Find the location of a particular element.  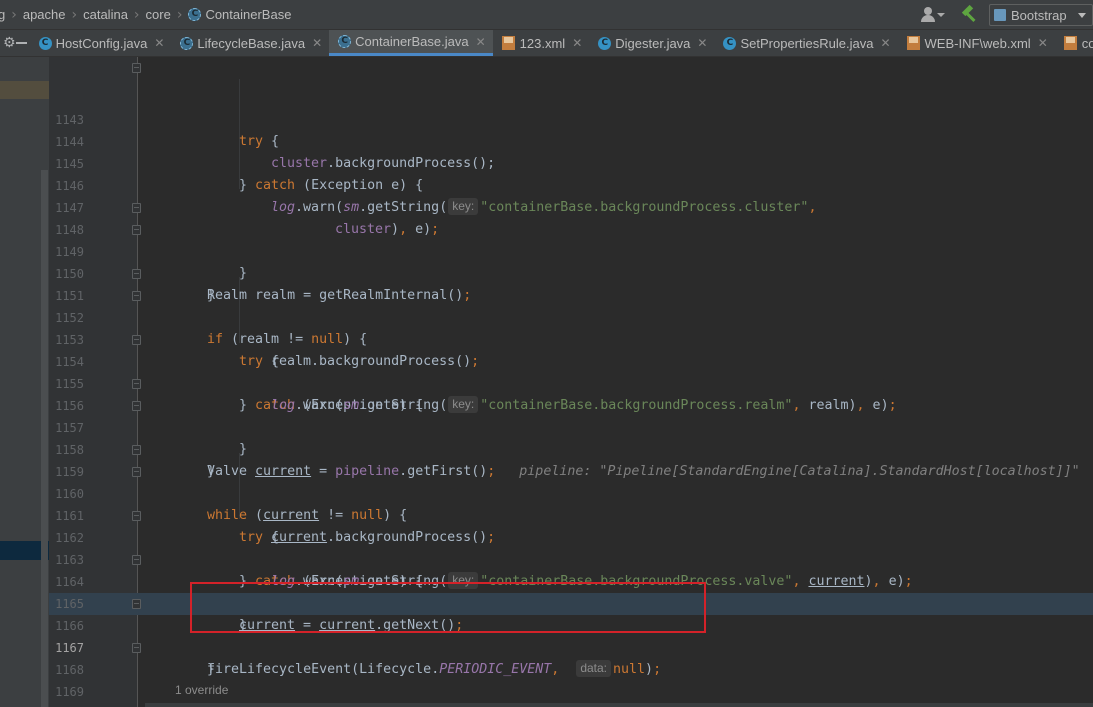

code-line: 1152 try { is located at coordinates (571, 327).